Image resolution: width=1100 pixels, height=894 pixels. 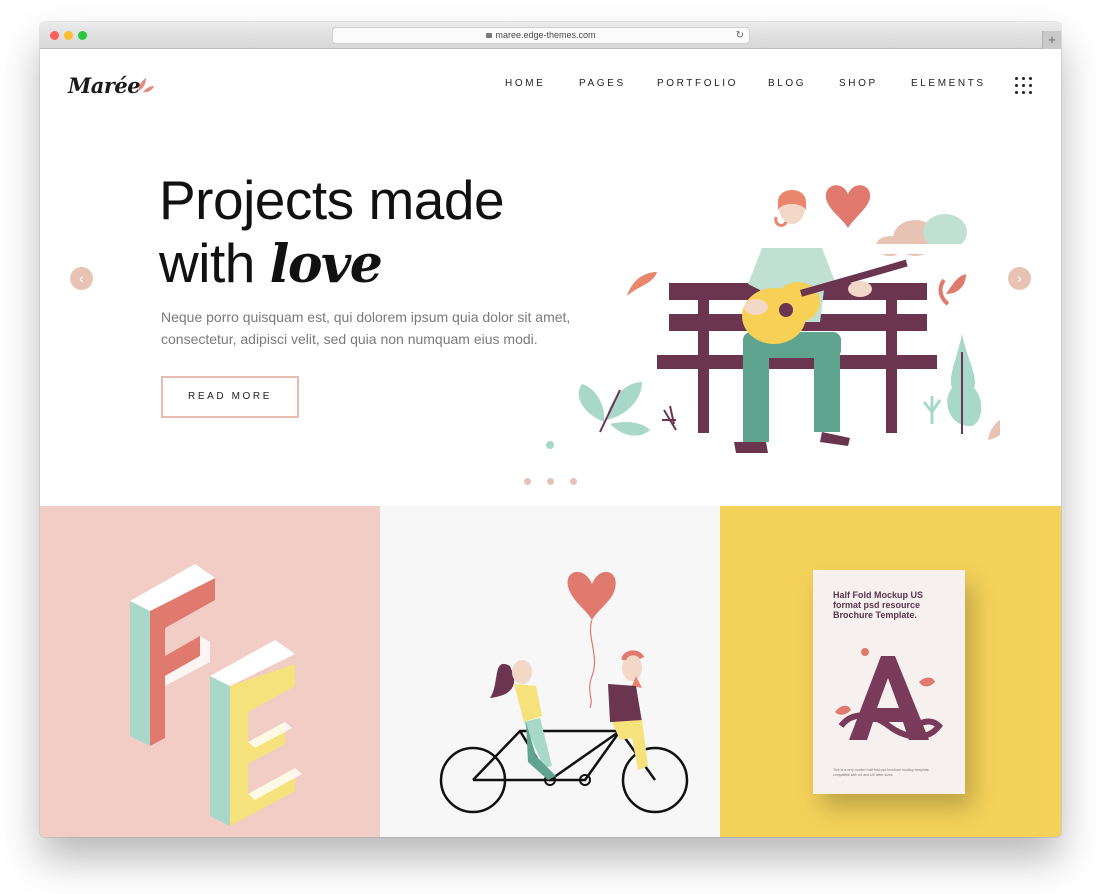 What do you see at coordinates (1051, 40) in the screenshot?
I see `new-tab-button: +` at bounding box center [1051, 40].